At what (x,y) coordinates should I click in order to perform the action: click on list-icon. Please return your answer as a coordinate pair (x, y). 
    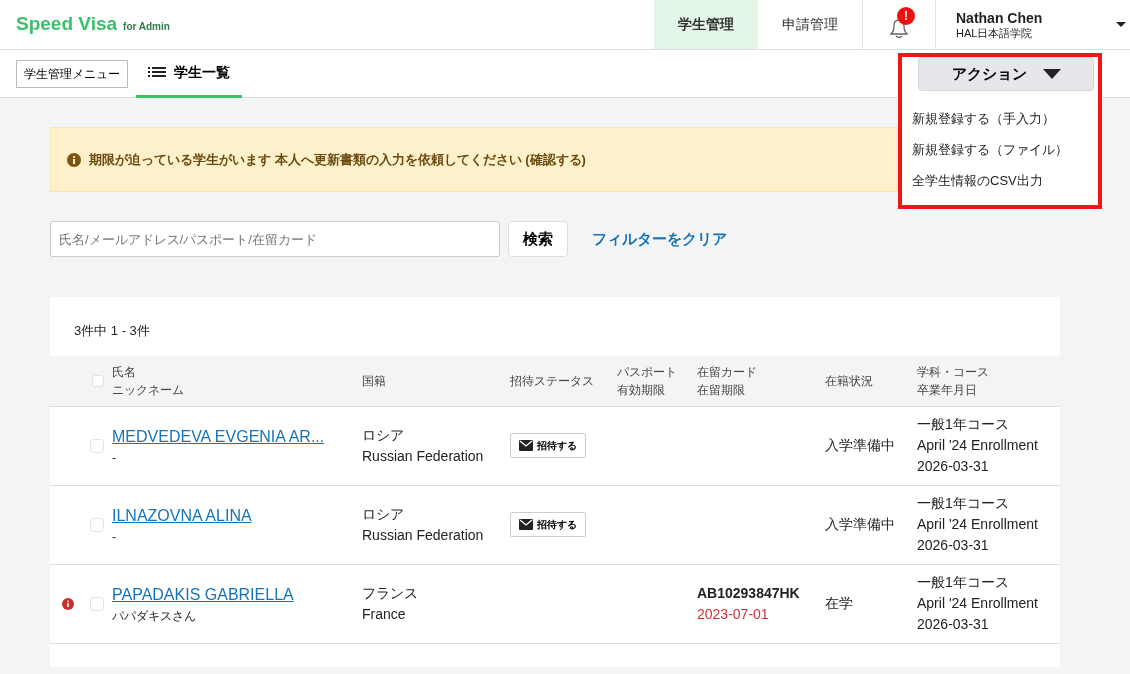
    Looking at the image, I should click on (157, 72).